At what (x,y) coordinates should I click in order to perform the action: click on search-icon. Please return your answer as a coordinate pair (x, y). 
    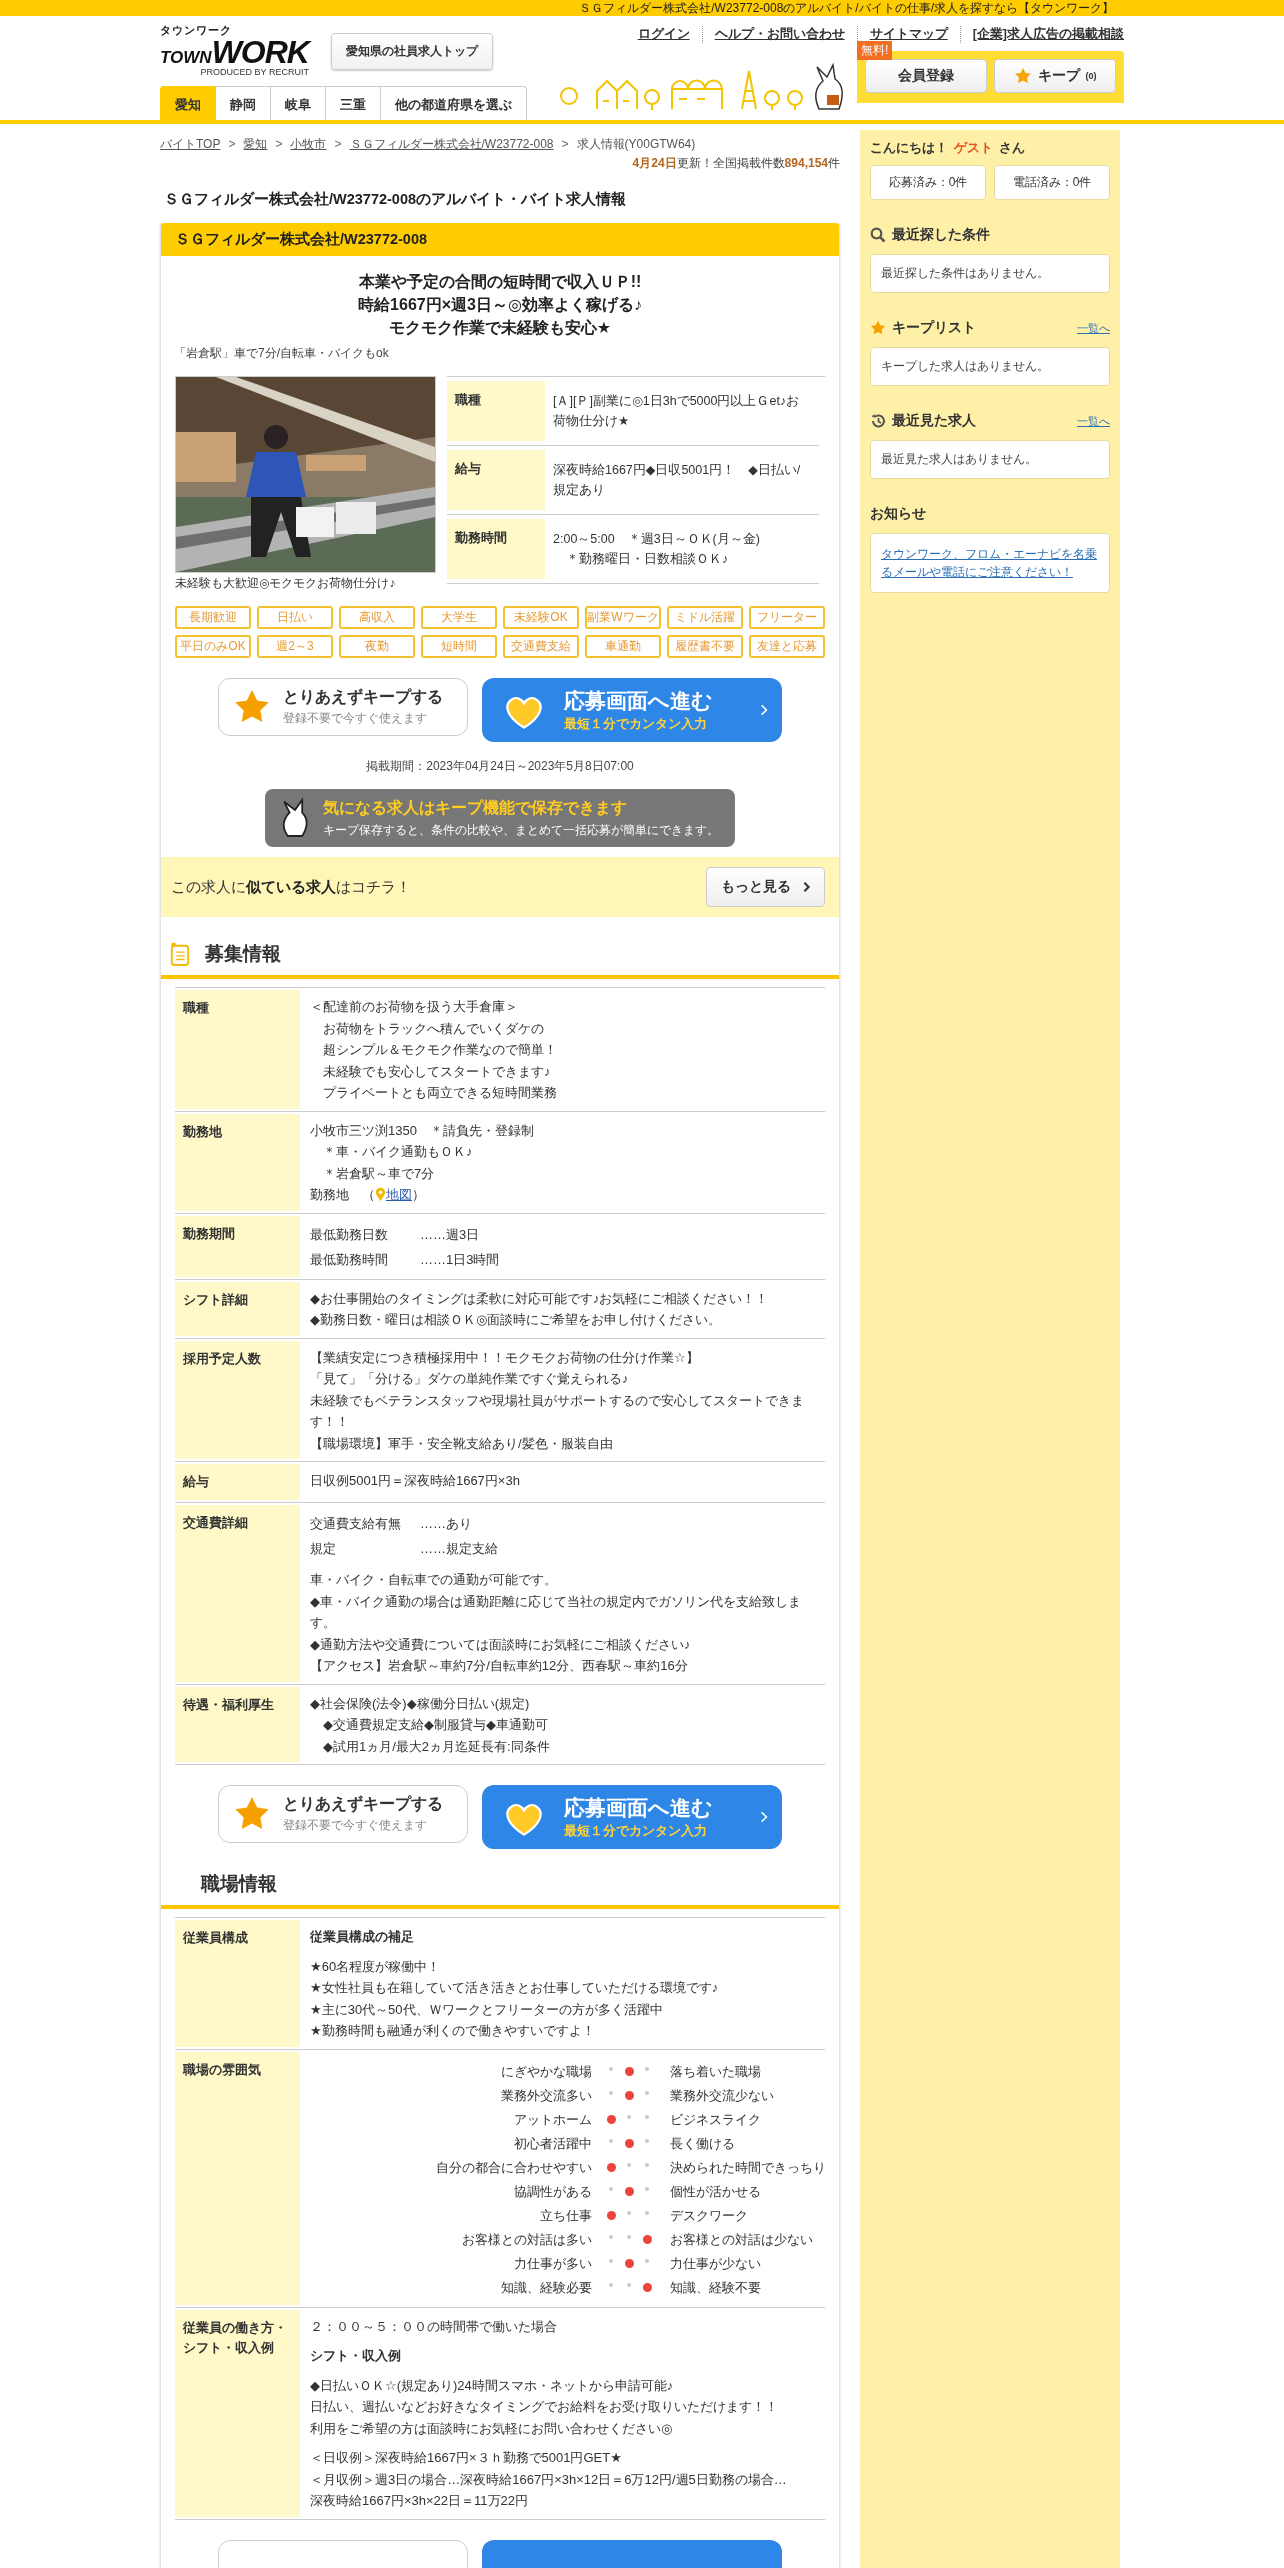
    Looking at the image, I should click on (878, 235).